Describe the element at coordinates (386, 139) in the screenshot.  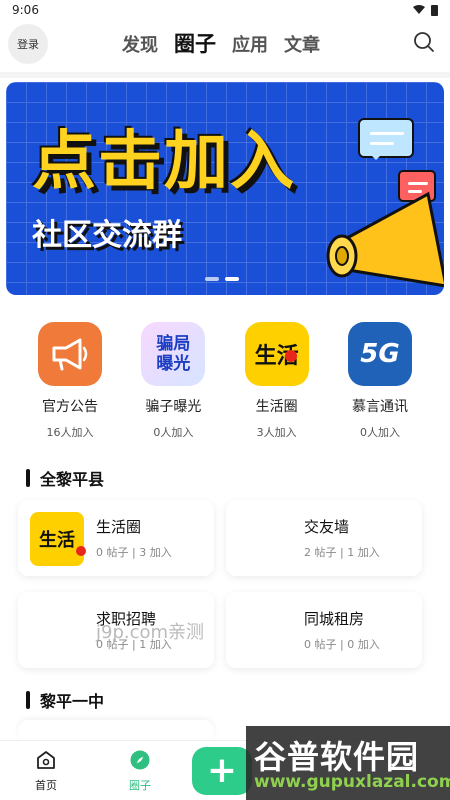
I see `chat-bubble-blue-icon` at that location.